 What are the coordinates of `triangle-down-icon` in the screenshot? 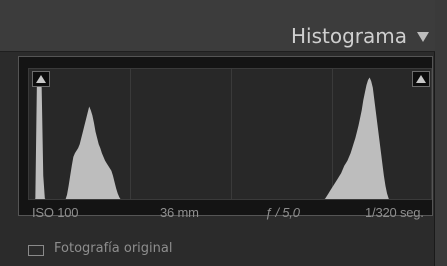 It's located at (423, 37).